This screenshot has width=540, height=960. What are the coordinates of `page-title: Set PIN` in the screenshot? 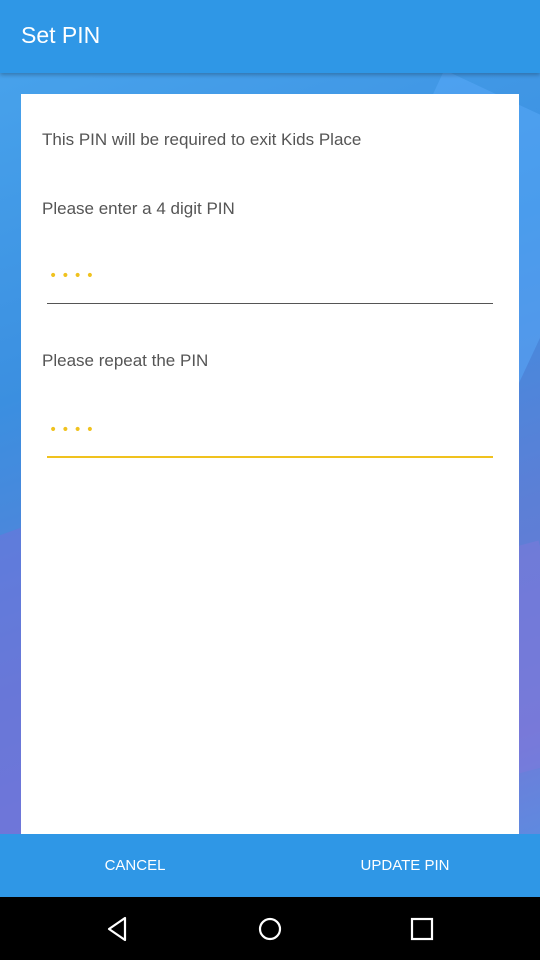 It's located at (61, 35).